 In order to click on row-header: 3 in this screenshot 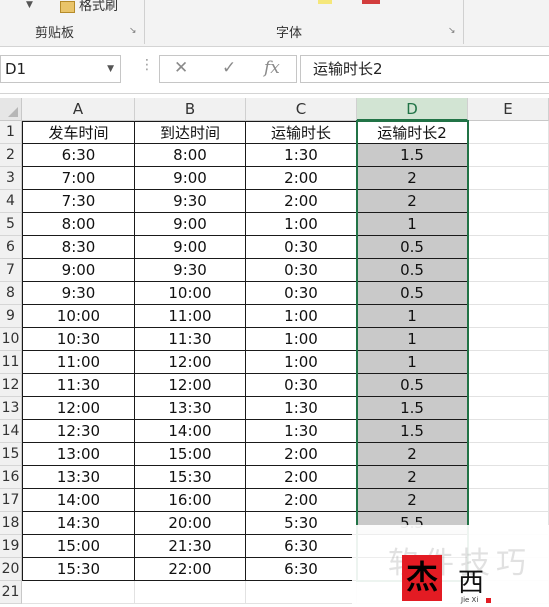, I will do `click(11, 178)`.